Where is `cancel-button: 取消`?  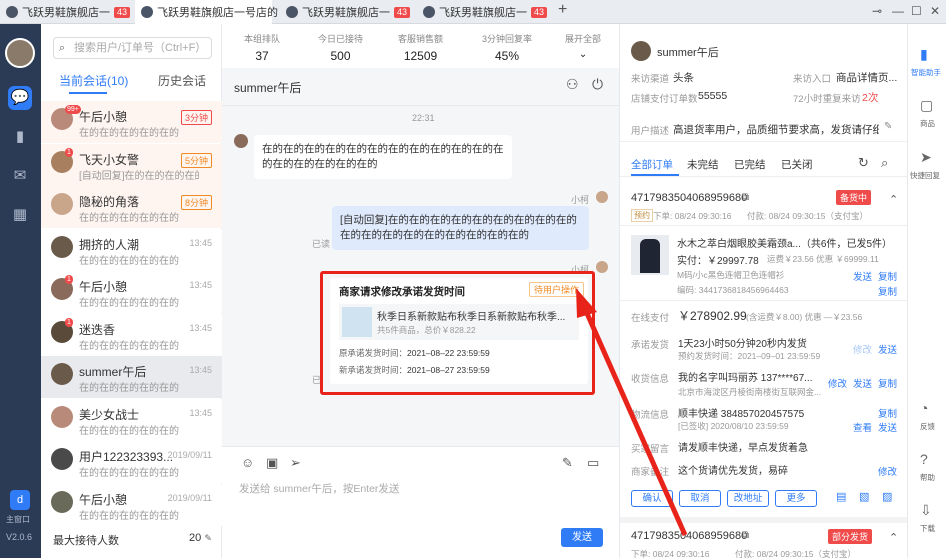
cancel-button: 取消 is located at coordinates (700, 498).